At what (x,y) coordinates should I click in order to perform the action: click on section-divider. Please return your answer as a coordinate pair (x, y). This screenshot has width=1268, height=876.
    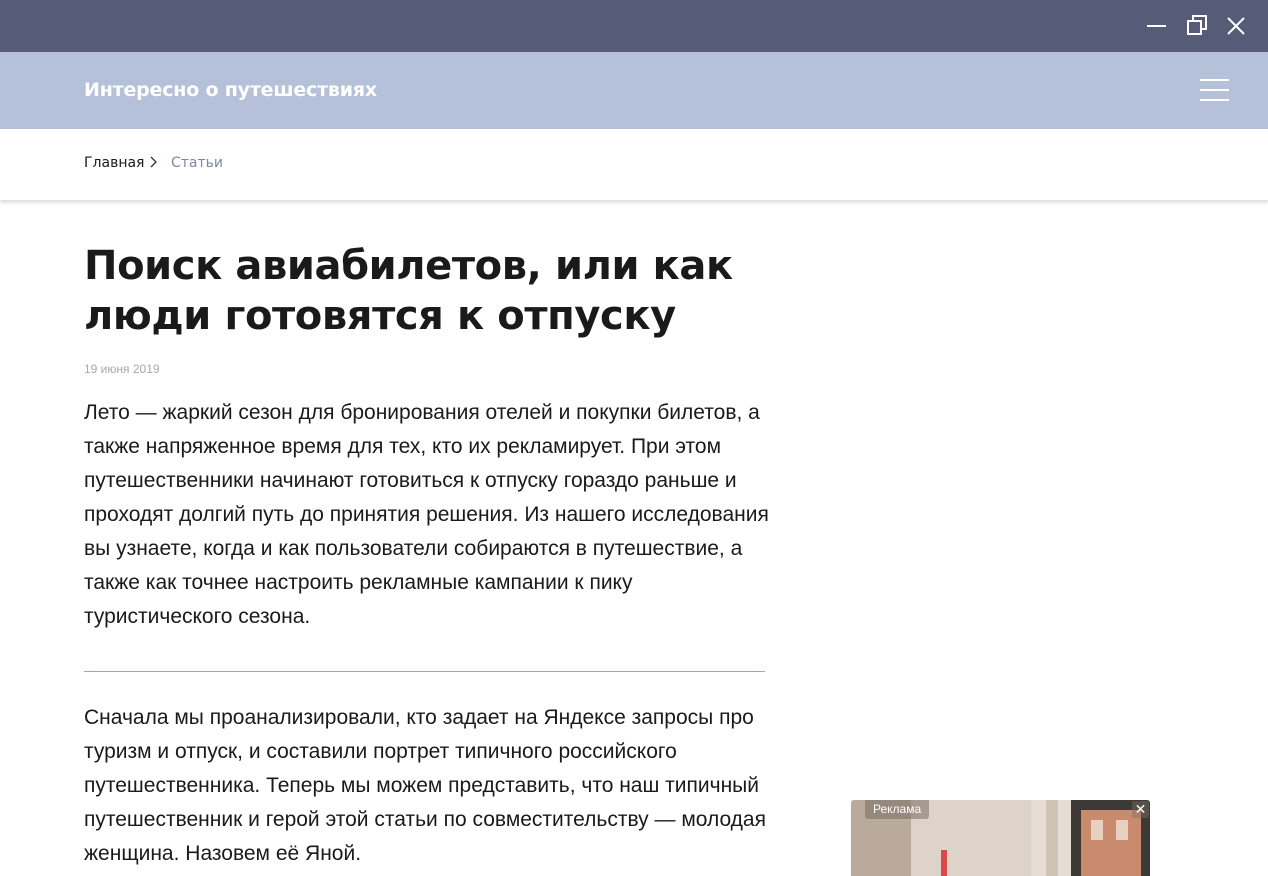
    Looking at the image, I should click on (424, 671).